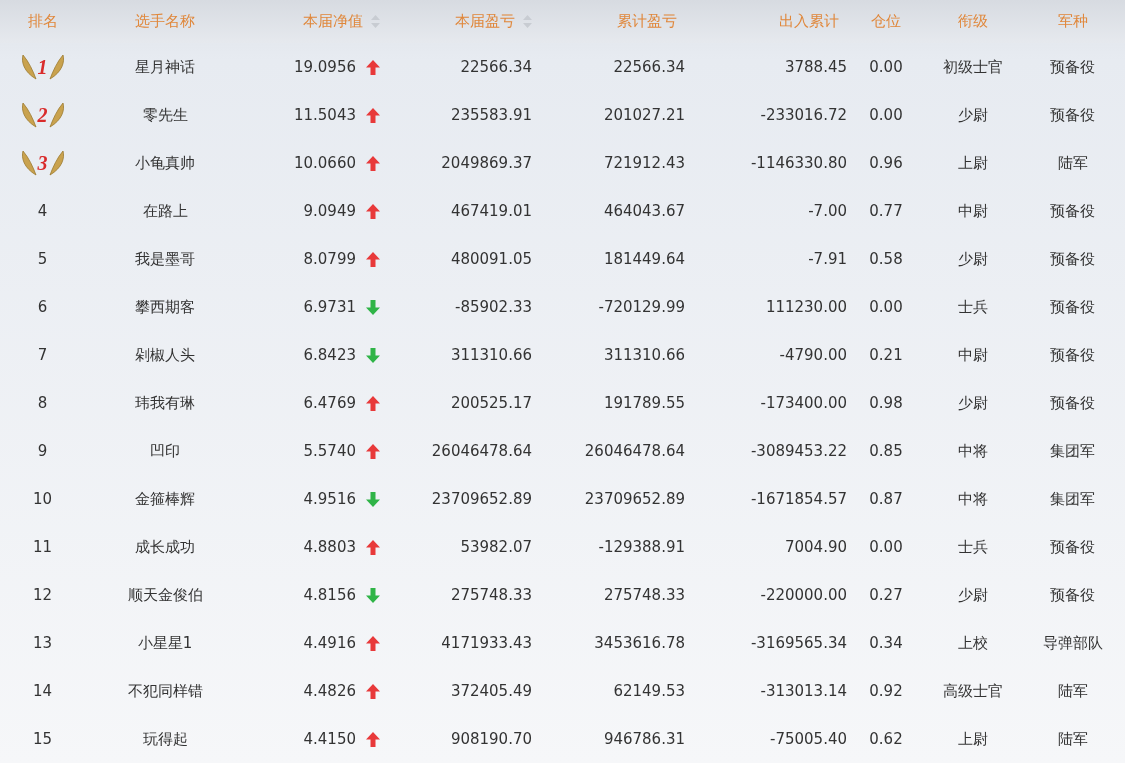 The width and height of the screenshot is (1125, 763). Describe the element at coordinates (644, 259) in the screenshot. I see `table-cell: 181449.64` at that location.